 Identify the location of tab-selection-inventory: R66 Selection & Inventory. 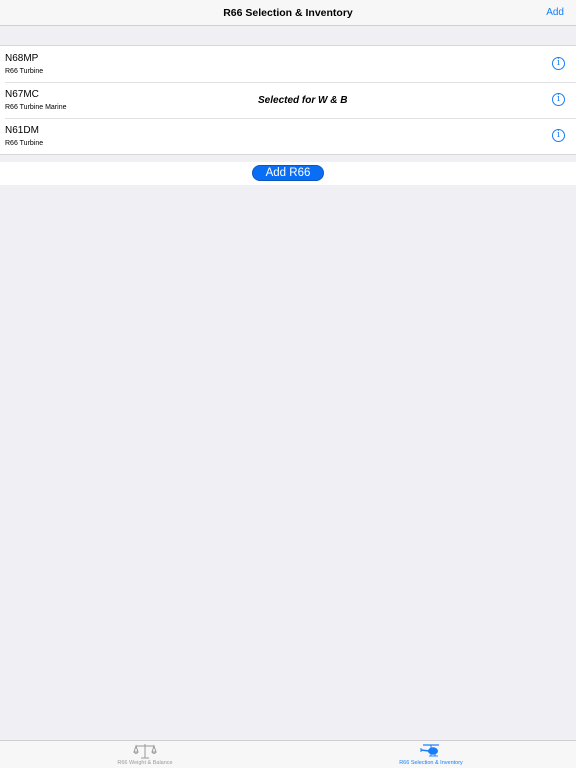
(431, 754).